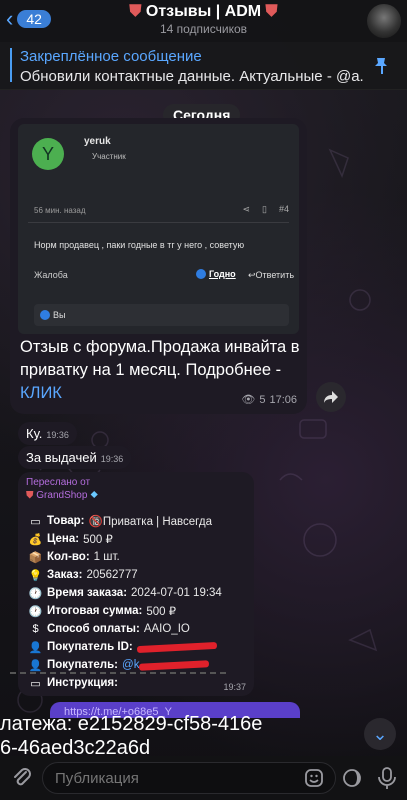 The height and width of the screenshot is (800, 407). What do you see at coordinates (65, 575) in the screenshot?
I see `order-key: Заказ:` at bounding box center [65, 575].